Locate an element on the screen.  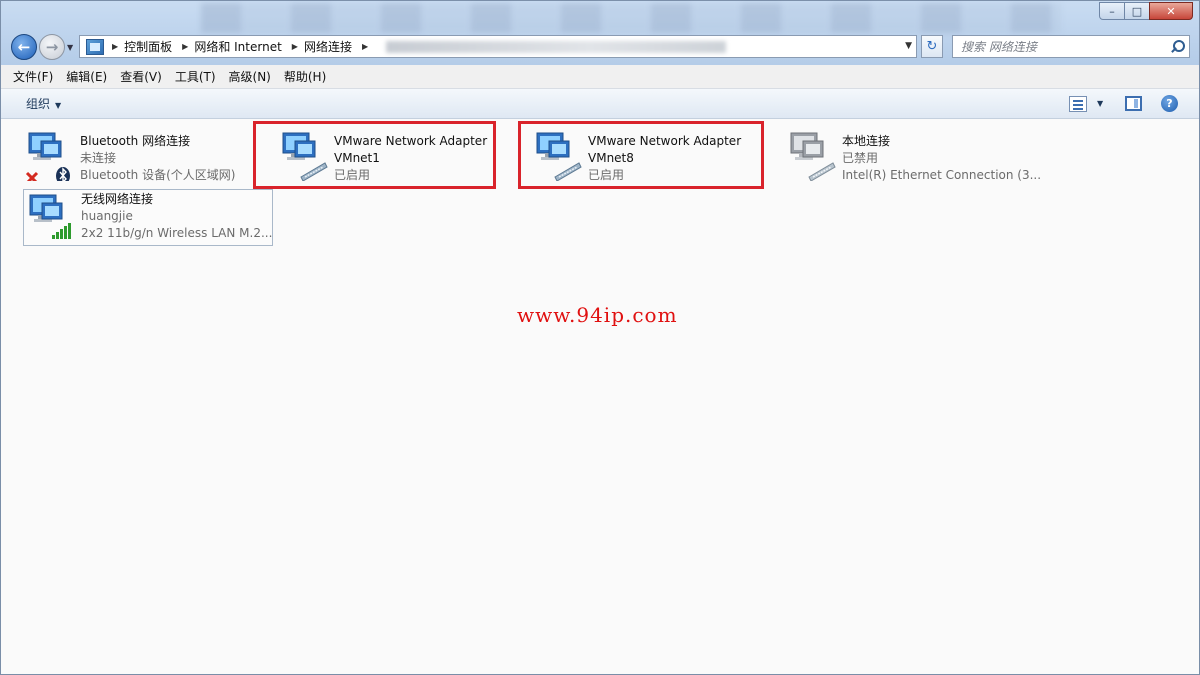
search-icon is located at coordinates (1177, 47).